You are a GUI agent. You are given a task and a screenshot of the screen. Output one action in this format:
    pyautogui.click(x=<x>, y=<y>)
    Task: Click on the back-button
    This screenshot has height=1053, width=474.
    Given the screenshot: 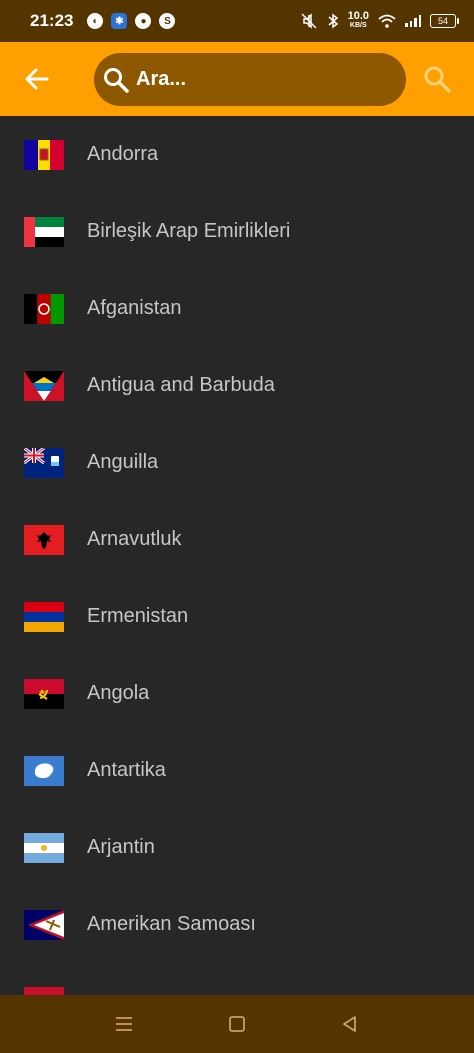 What is the action you would take?
    pyautogui.click(x=37, y=79)
    